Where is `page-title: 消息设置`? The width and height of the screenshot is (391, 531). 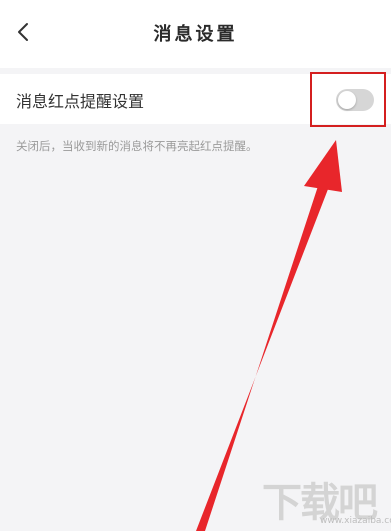
page-title: 消息设置 is located at coordinates (195, 34).